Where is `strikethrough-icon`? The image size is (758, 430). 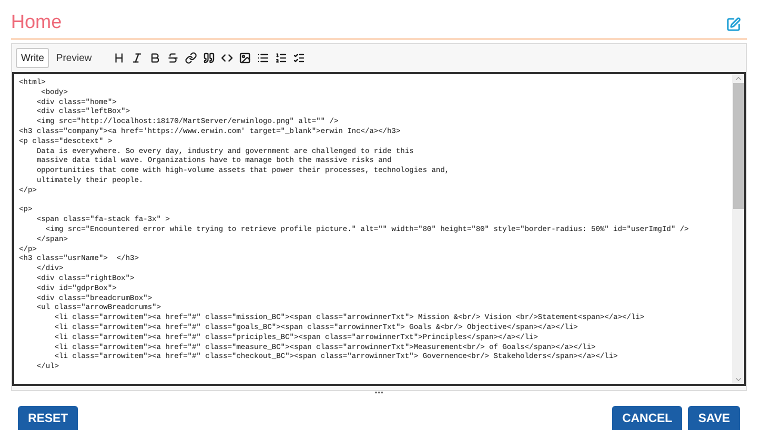 strikethrough-icon is located at coordinates (172, 58).